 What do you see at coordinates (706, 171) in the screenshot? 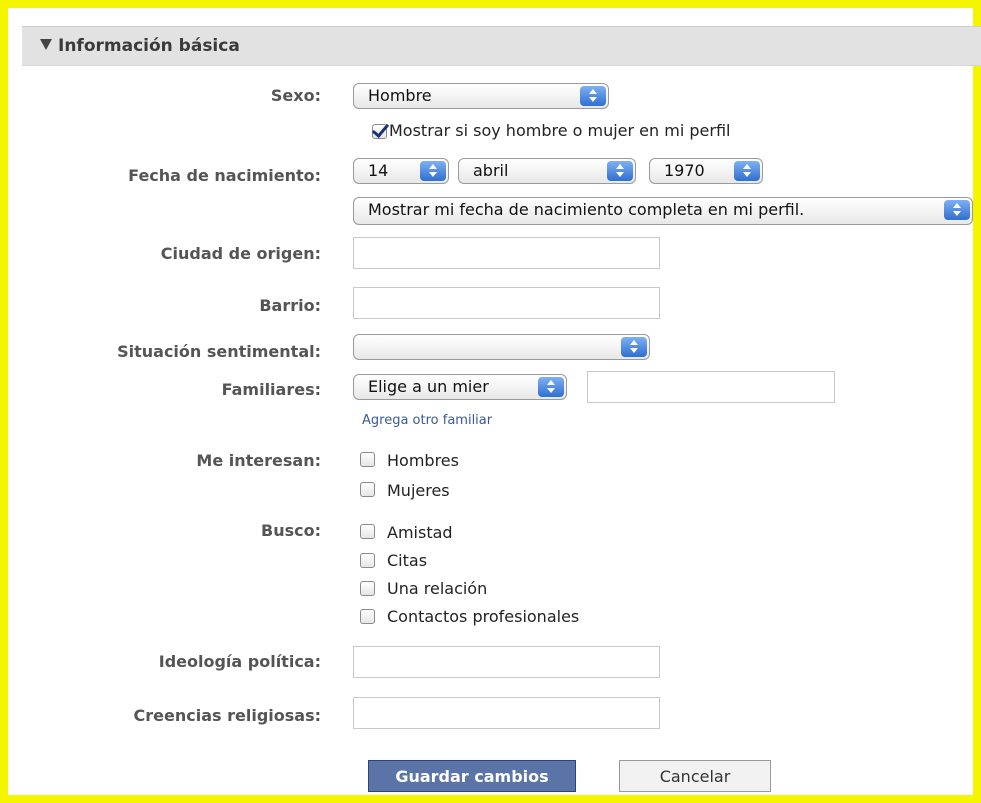
I see `birth-year-select: 1970` at bounding box center [706, 171].